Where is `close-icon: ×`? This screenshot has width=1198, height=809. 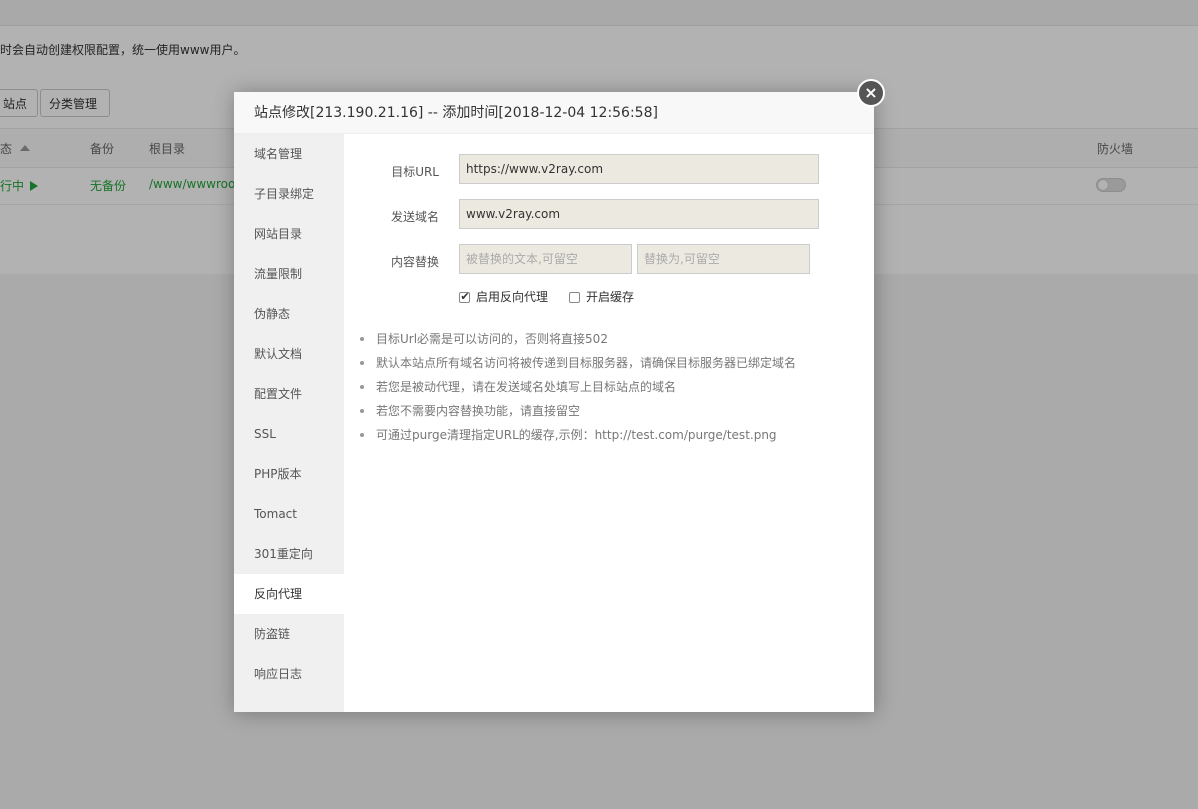
close-icon: × is located at coordinates (871, 93).